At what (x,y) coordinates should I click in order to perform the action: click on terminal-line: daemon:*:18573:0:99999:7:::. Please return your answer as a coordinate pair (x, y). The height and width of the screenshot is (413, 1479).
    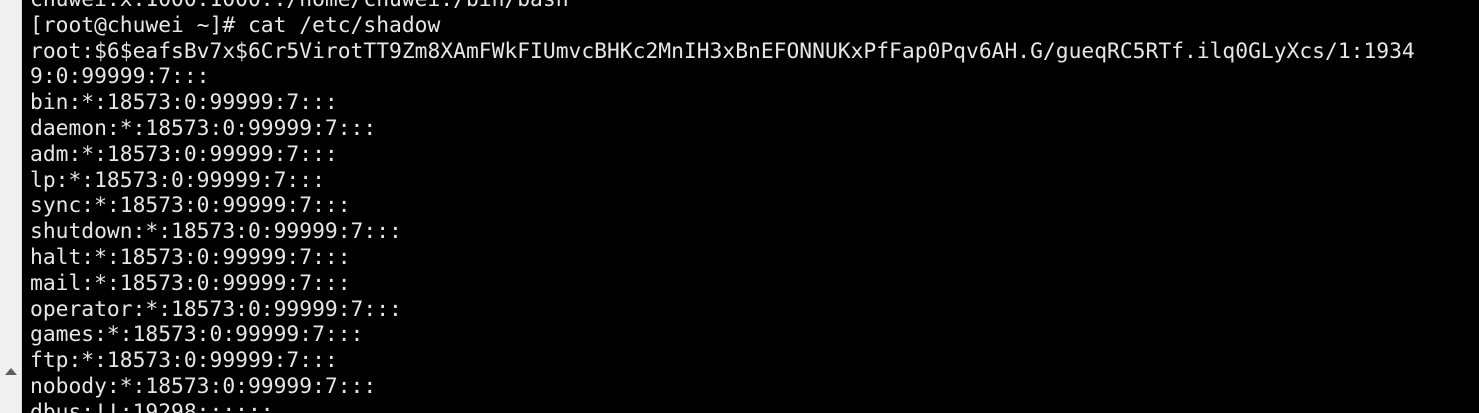
    Looking at the image, I should click on (203, 128).